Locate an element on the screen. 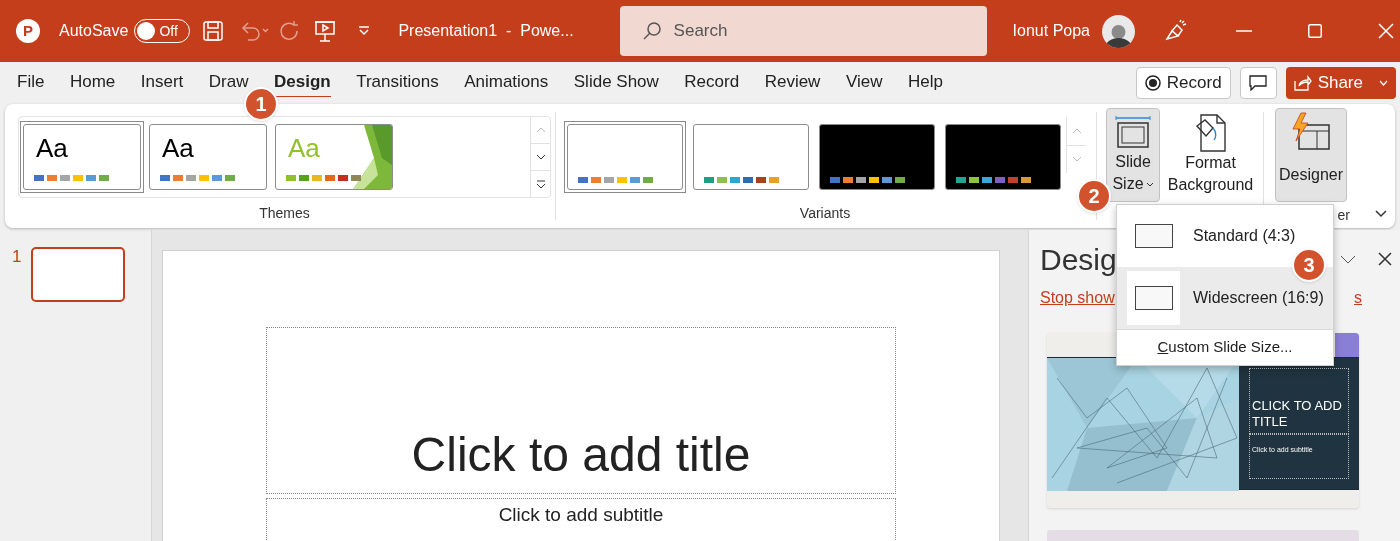  slide-size-button: Slide Size is located at coordinates (1133, 155).